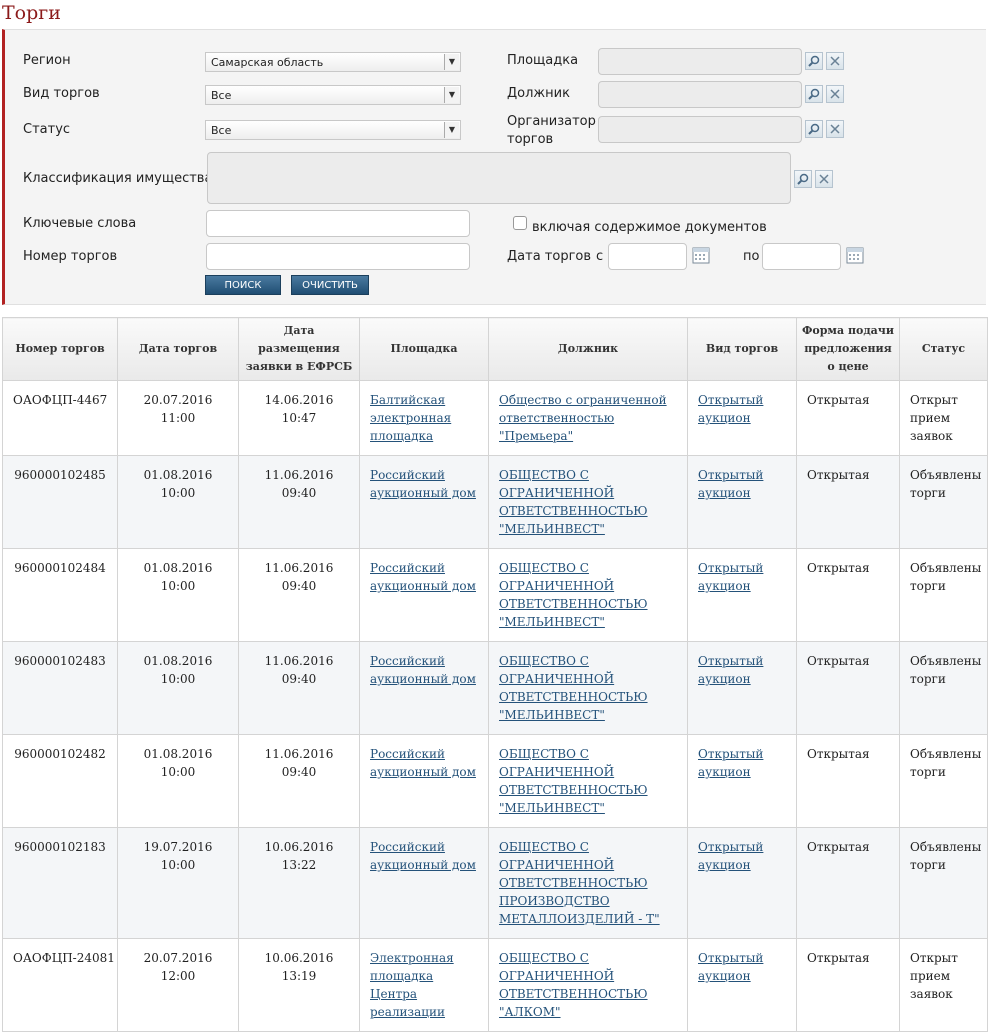 This screenshot has width=992, height=1032. Describe the element at coordinates (649, 227) in the screenshot. I see `include-docs-label: включая содержимое документов` at that location.